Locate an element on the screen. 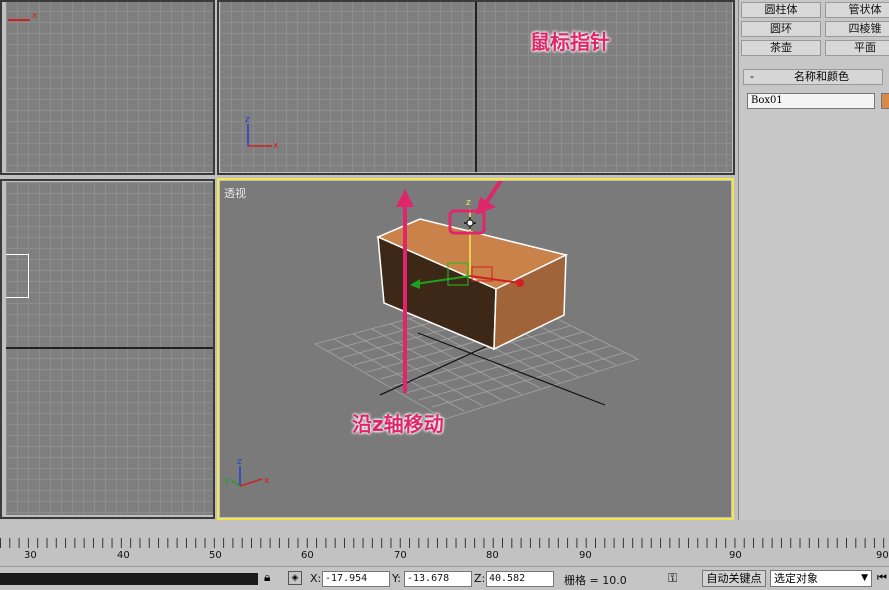  absolute-mode-icon: ◈ is located at coordinates (295, 578).